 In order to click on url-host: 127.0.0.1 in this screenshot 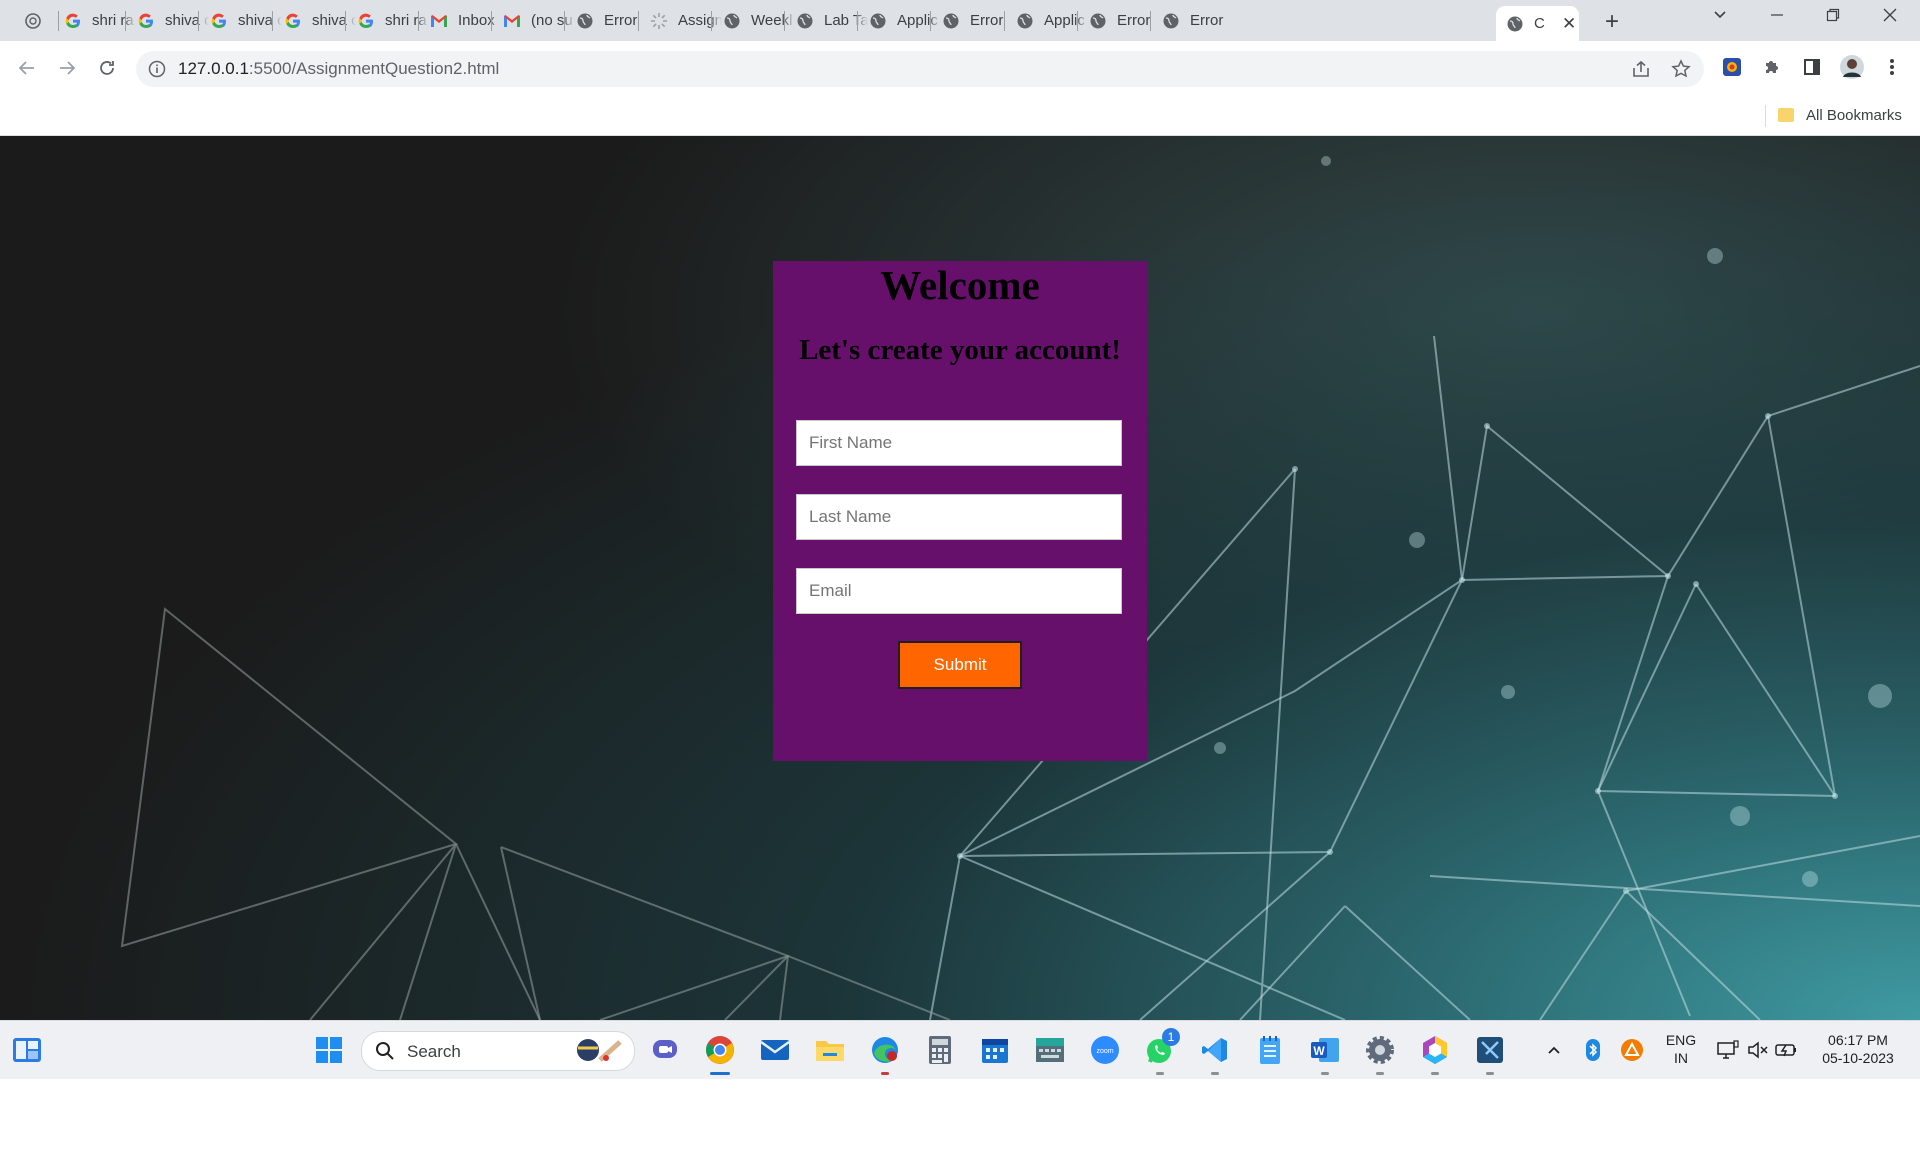, I will do `click(213, 68)`.